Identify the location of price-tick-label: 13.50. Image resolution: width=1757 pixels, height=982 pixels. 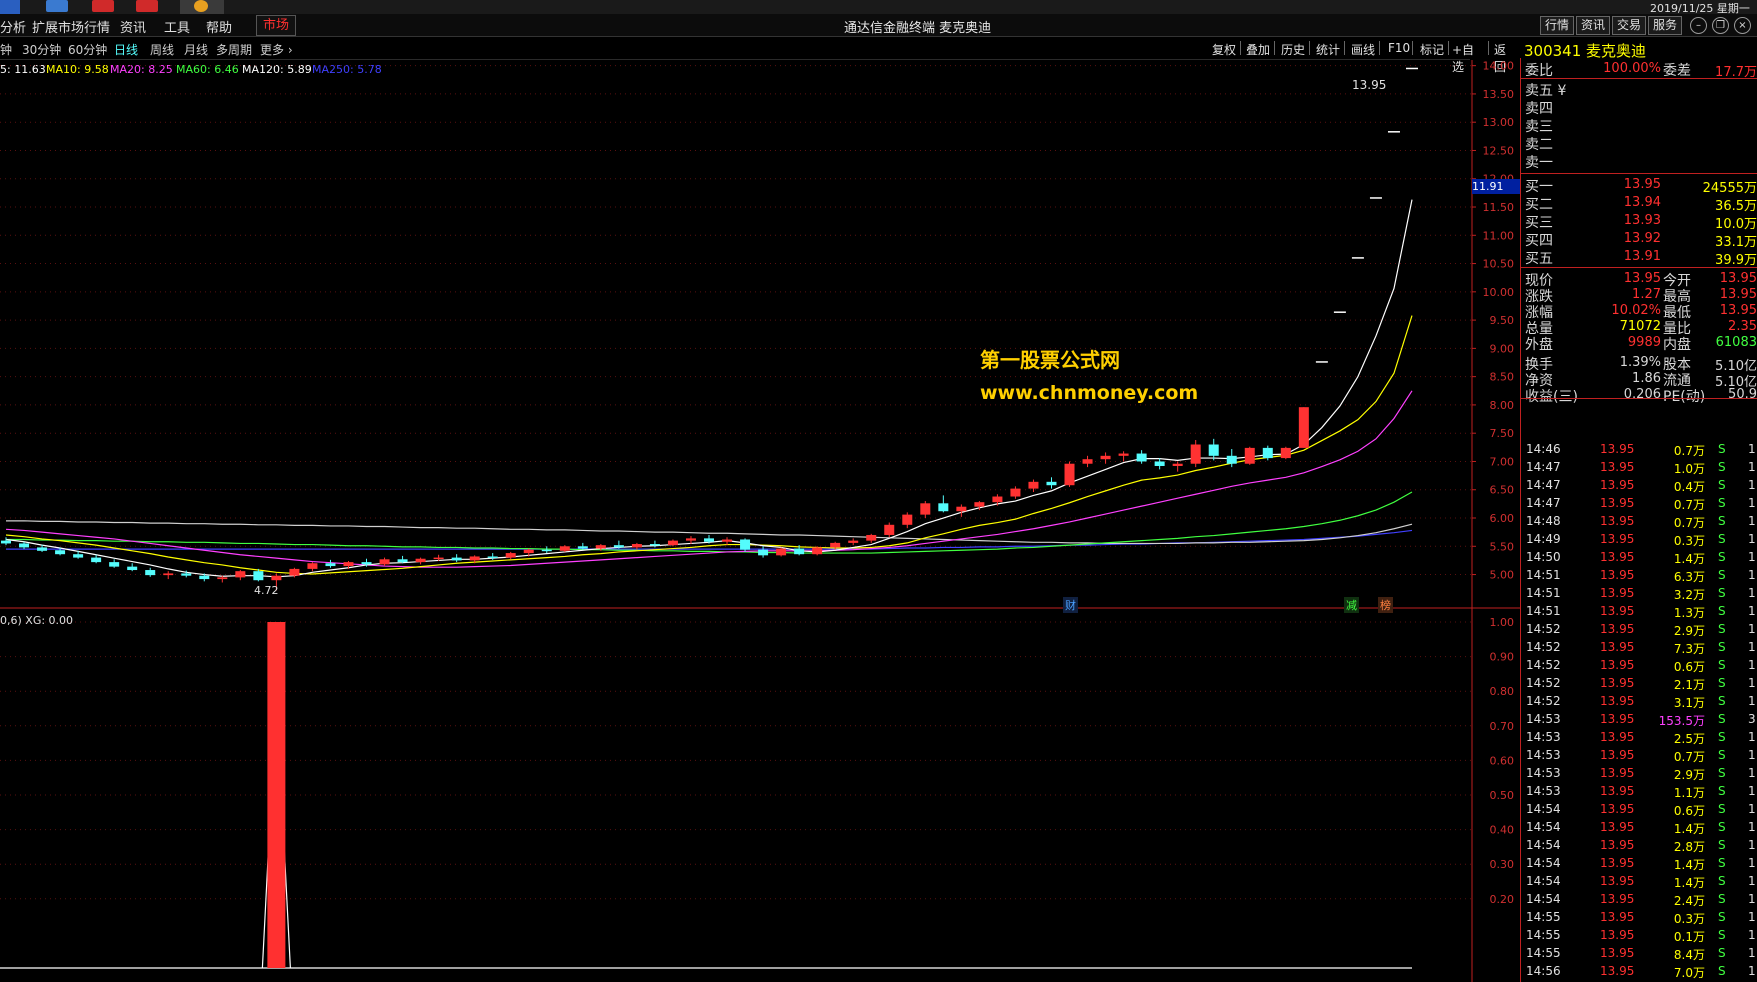
(1499, 94).